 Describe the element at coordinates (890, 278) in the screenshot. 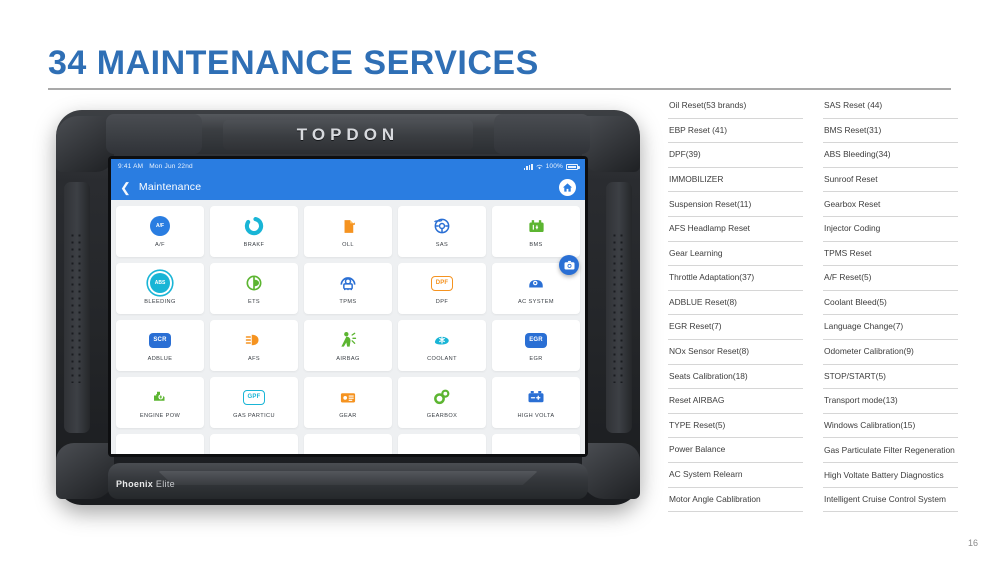

I see `service-list-item: A/F Reset(5)` at that location.